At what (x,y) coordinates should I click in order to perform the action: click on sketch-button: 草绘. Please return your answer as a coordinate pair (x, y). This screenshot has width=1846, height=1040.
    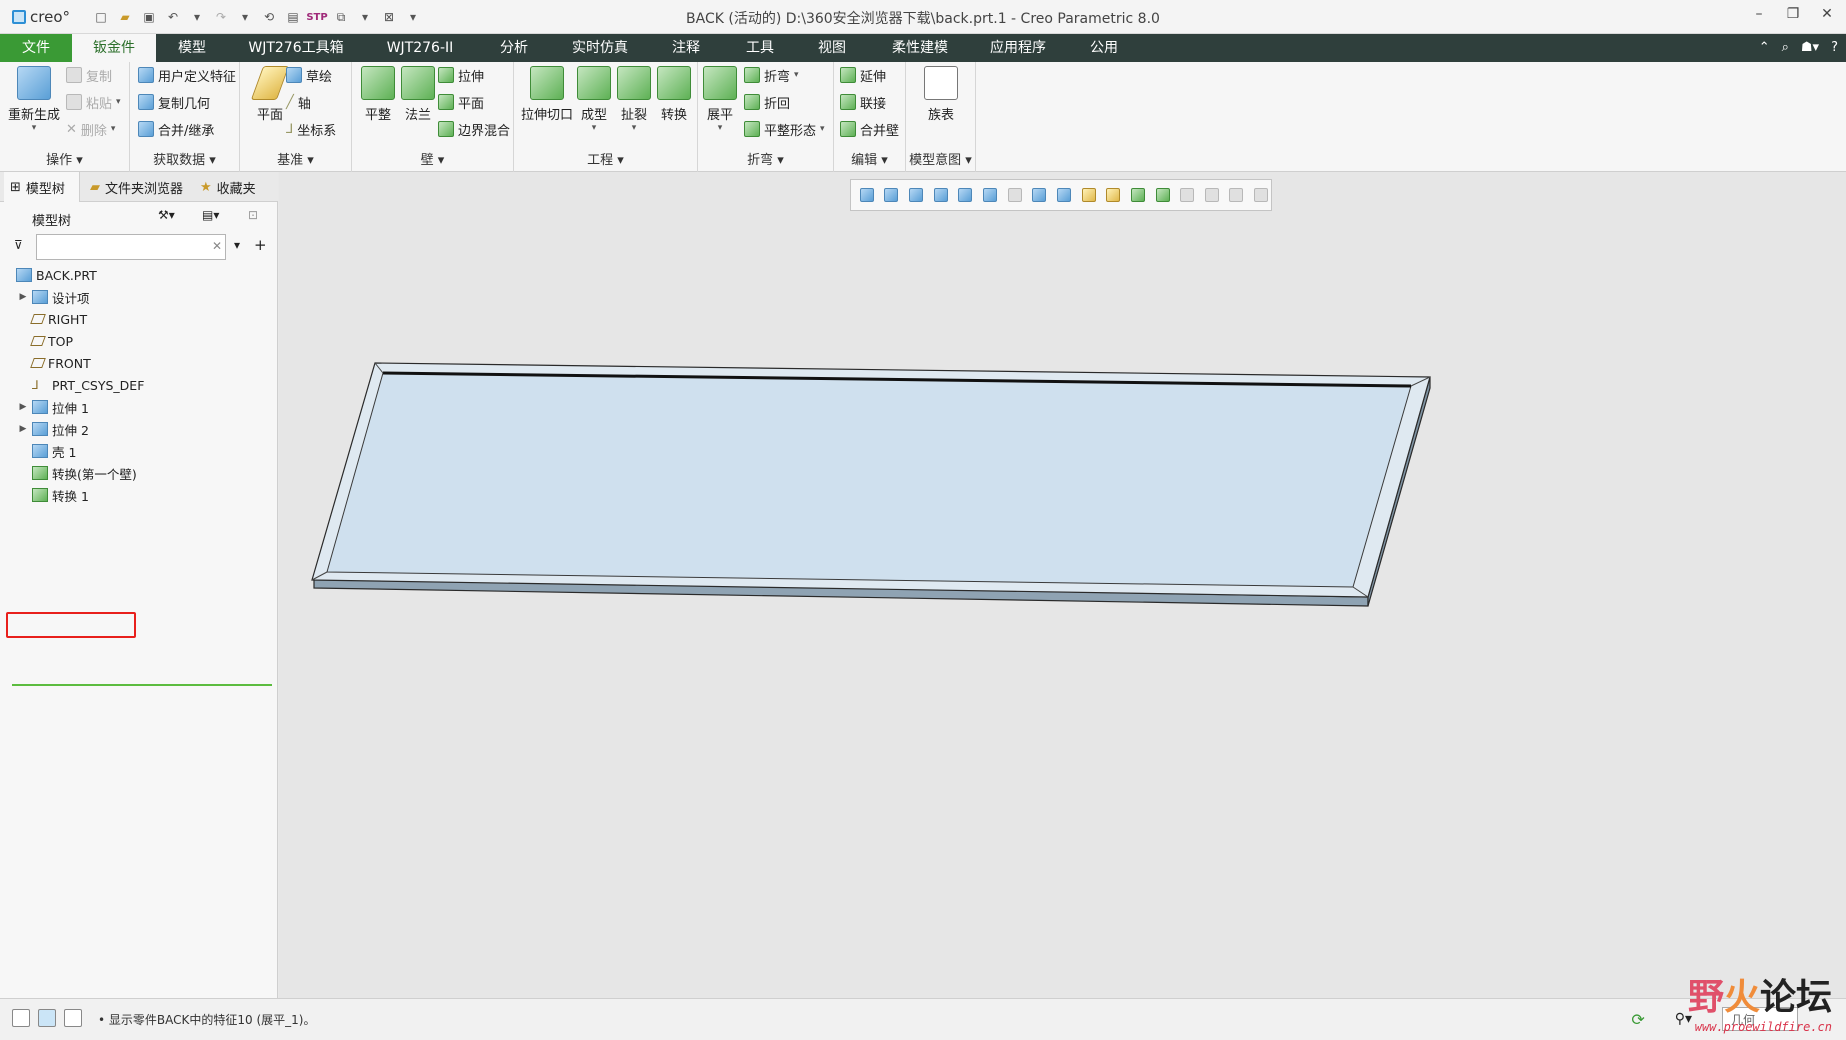
    Looking at the image, I should click on (309, 75).